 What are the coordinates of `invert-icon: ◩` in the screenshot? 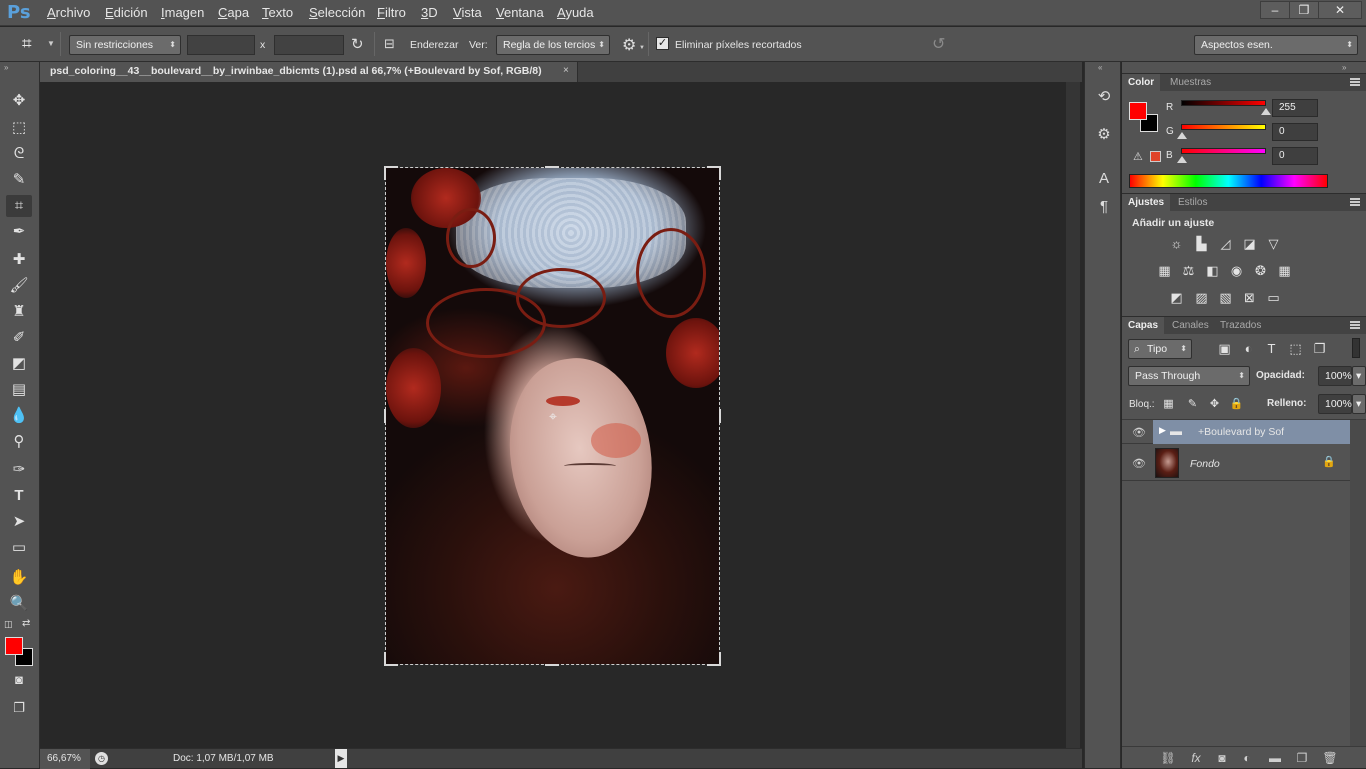 It's located at (1176, 297).